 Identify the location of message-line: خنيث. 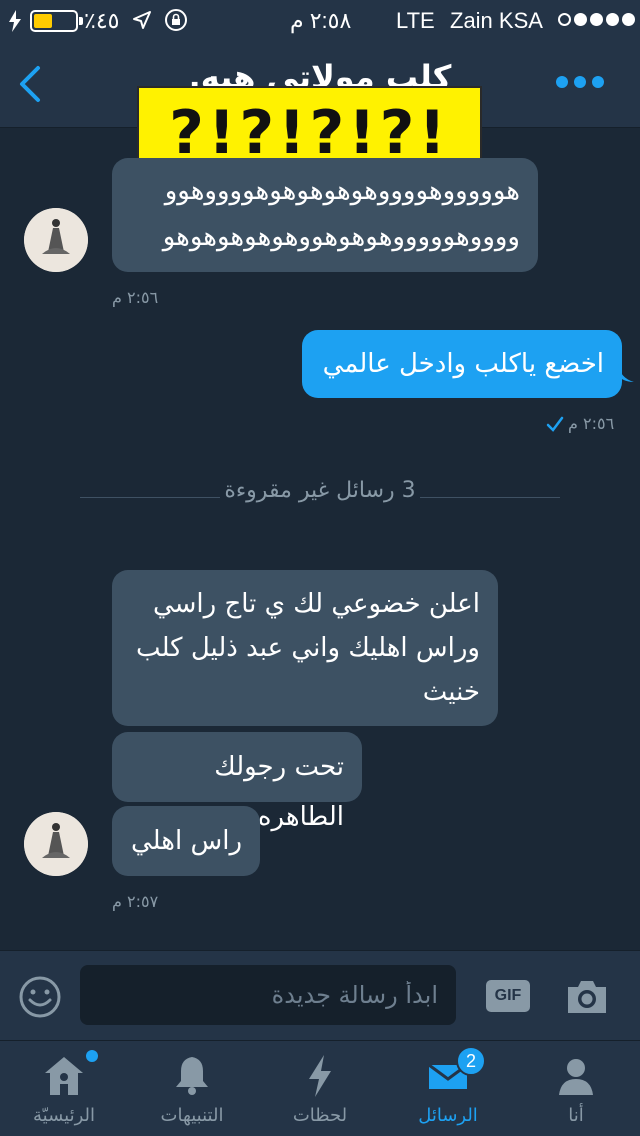
(451, 692).